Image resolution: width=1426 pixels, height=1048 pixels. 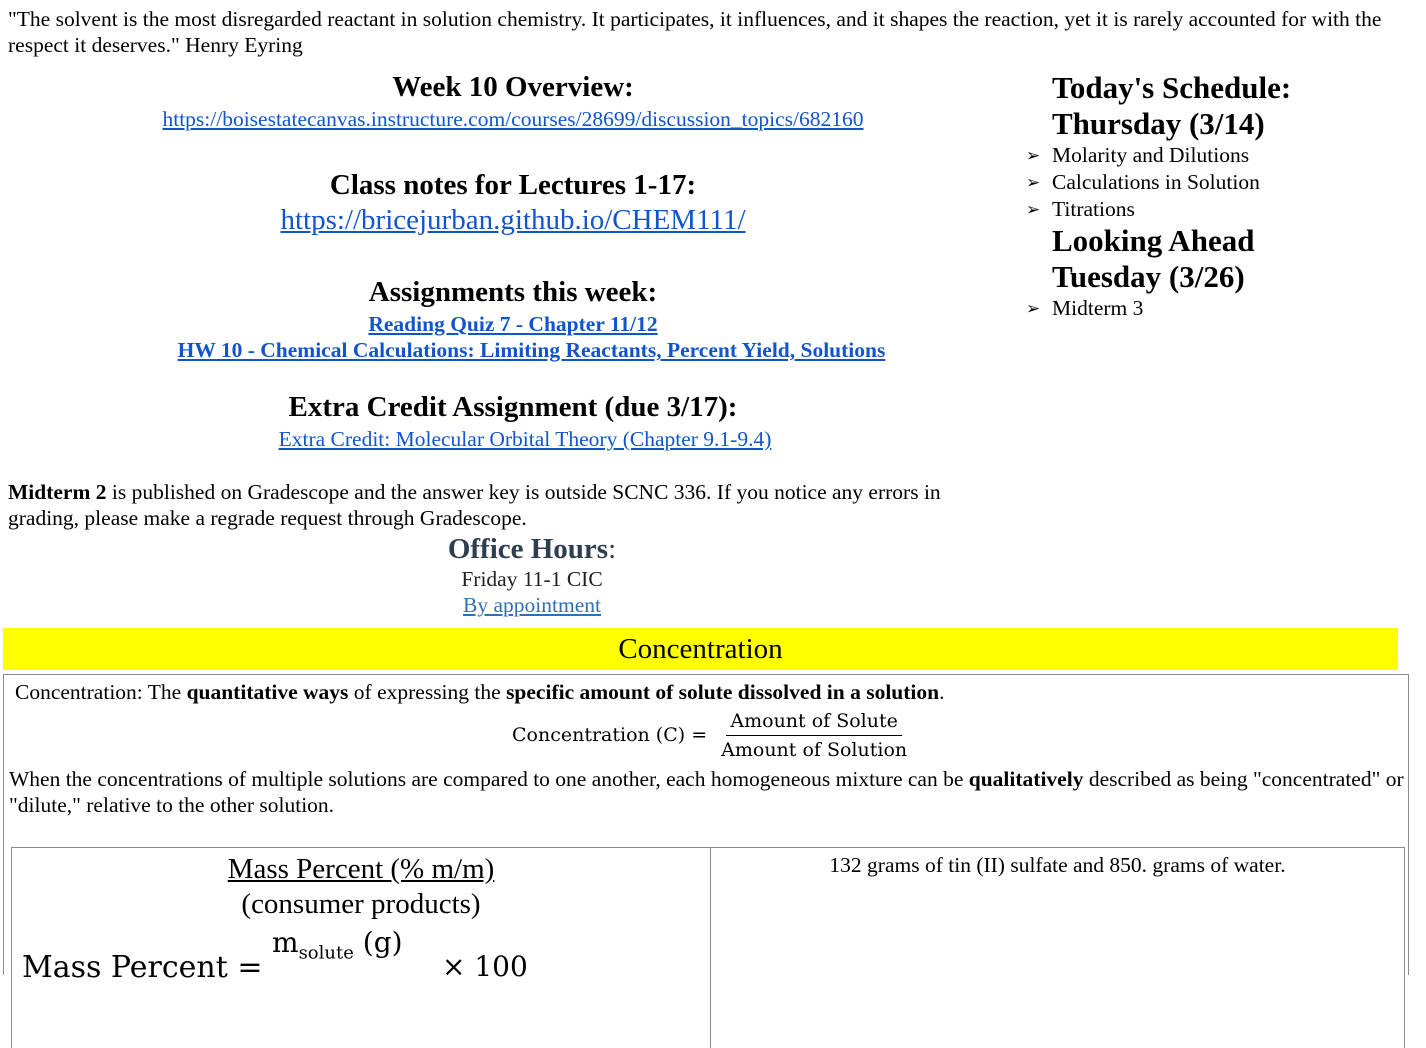 What do you see at coordinates (513, 407) in the screenshot?
I see `extra-credit-title: Extra Credit Assignment (due 3/17):` at bounding box center [513, 407].